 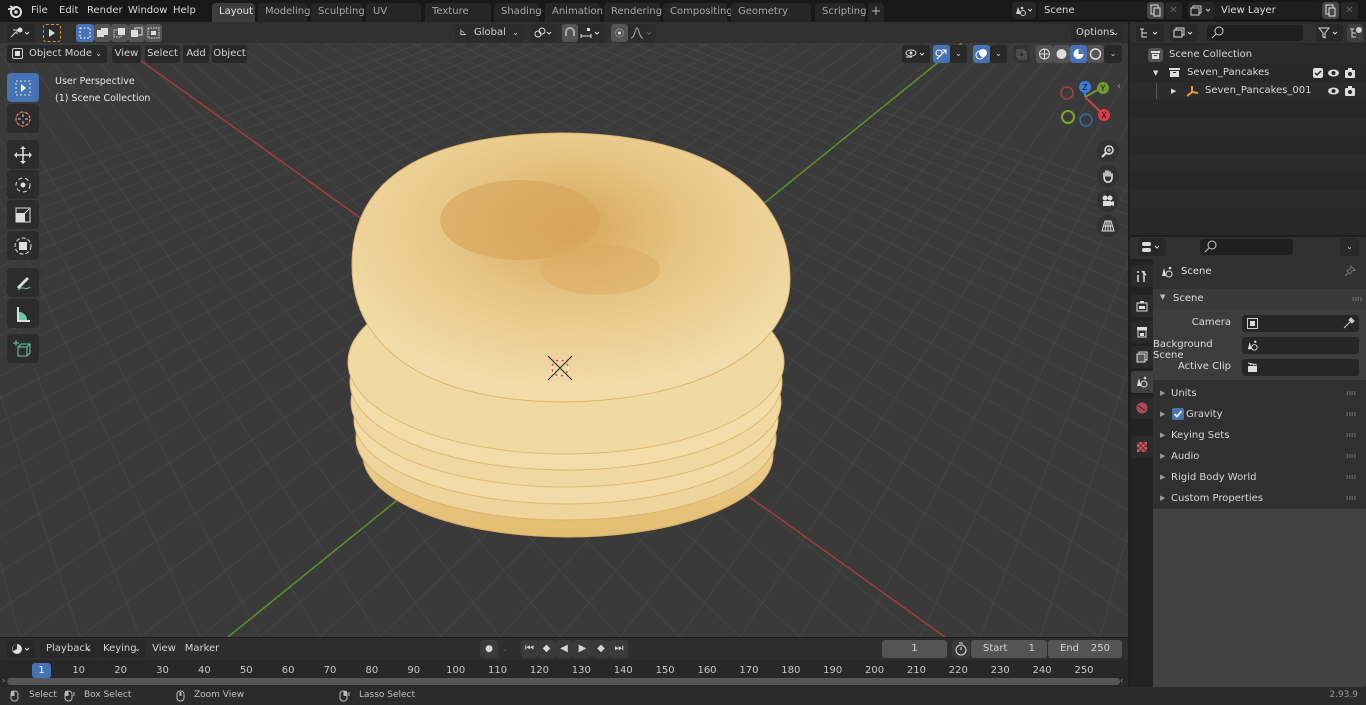 What do you see at coordinates (1259, 299) in the screenshot?
I see `scene-panel-header: ▼ Scene` at bounding box center [1259, 299].